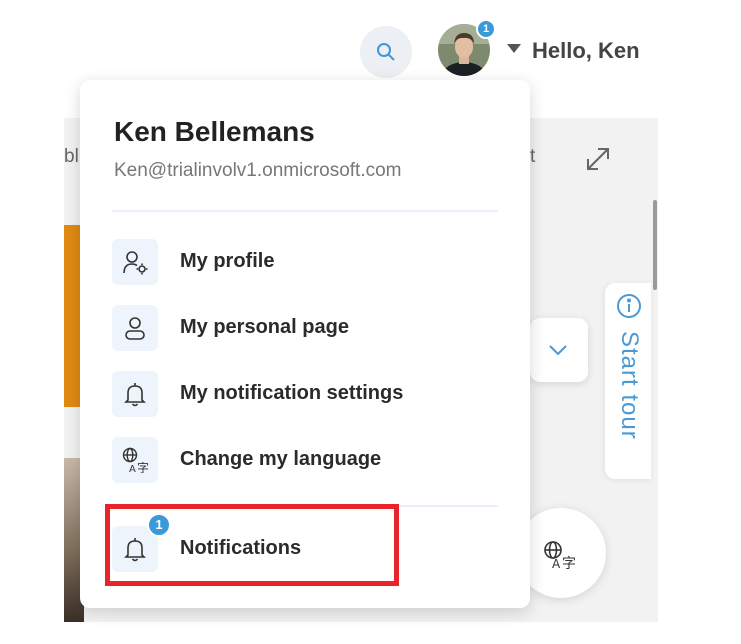 The height and width of the screenshot is (644, 741). I want to click on info-icon, so click(629, 306).